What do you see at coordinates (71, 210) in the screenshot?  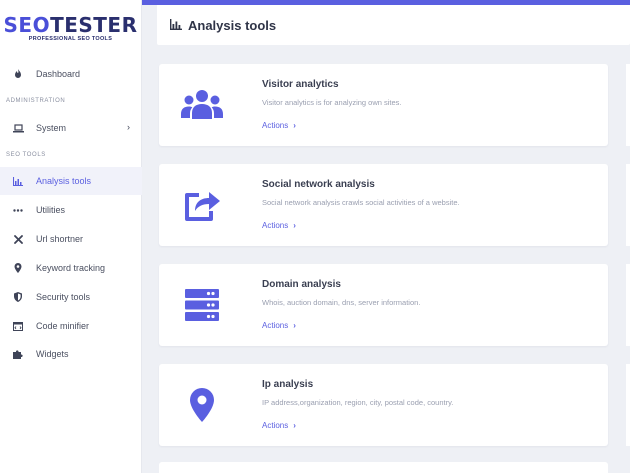 I see `sidebar-item-utilities: Utilities` at bounding box center [71, 210].